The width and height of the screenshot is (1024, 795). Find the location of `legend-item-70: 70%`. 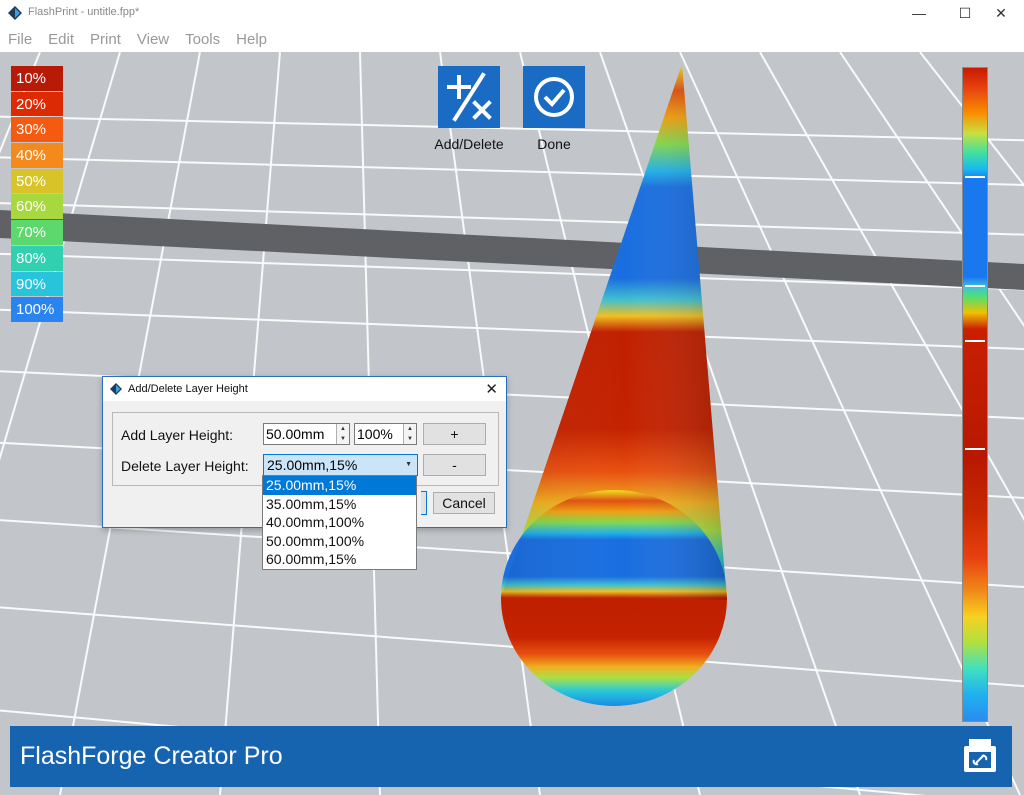

legend-item-70: 70% is located at coordinates (37, 232).